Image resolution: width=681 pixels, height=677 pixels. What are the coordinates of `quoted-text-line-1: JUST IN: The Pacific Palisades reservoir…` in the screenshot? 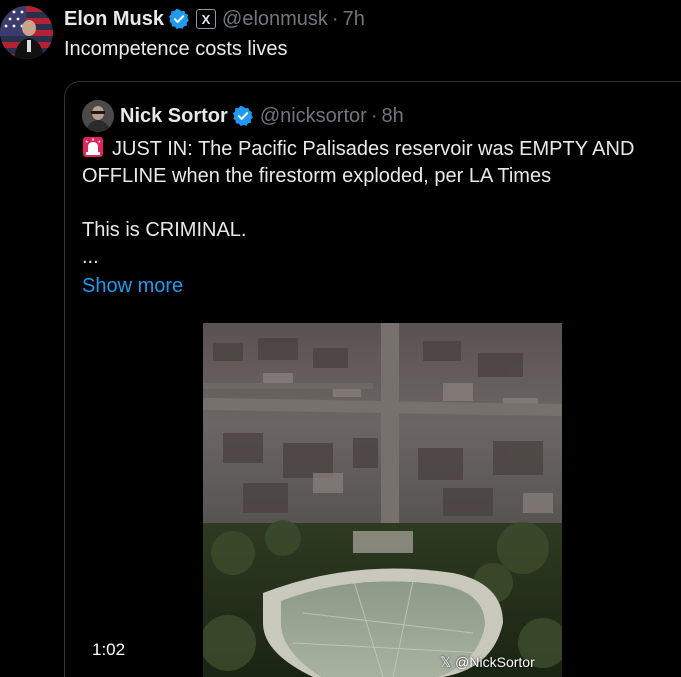 It's located at (379, 163).